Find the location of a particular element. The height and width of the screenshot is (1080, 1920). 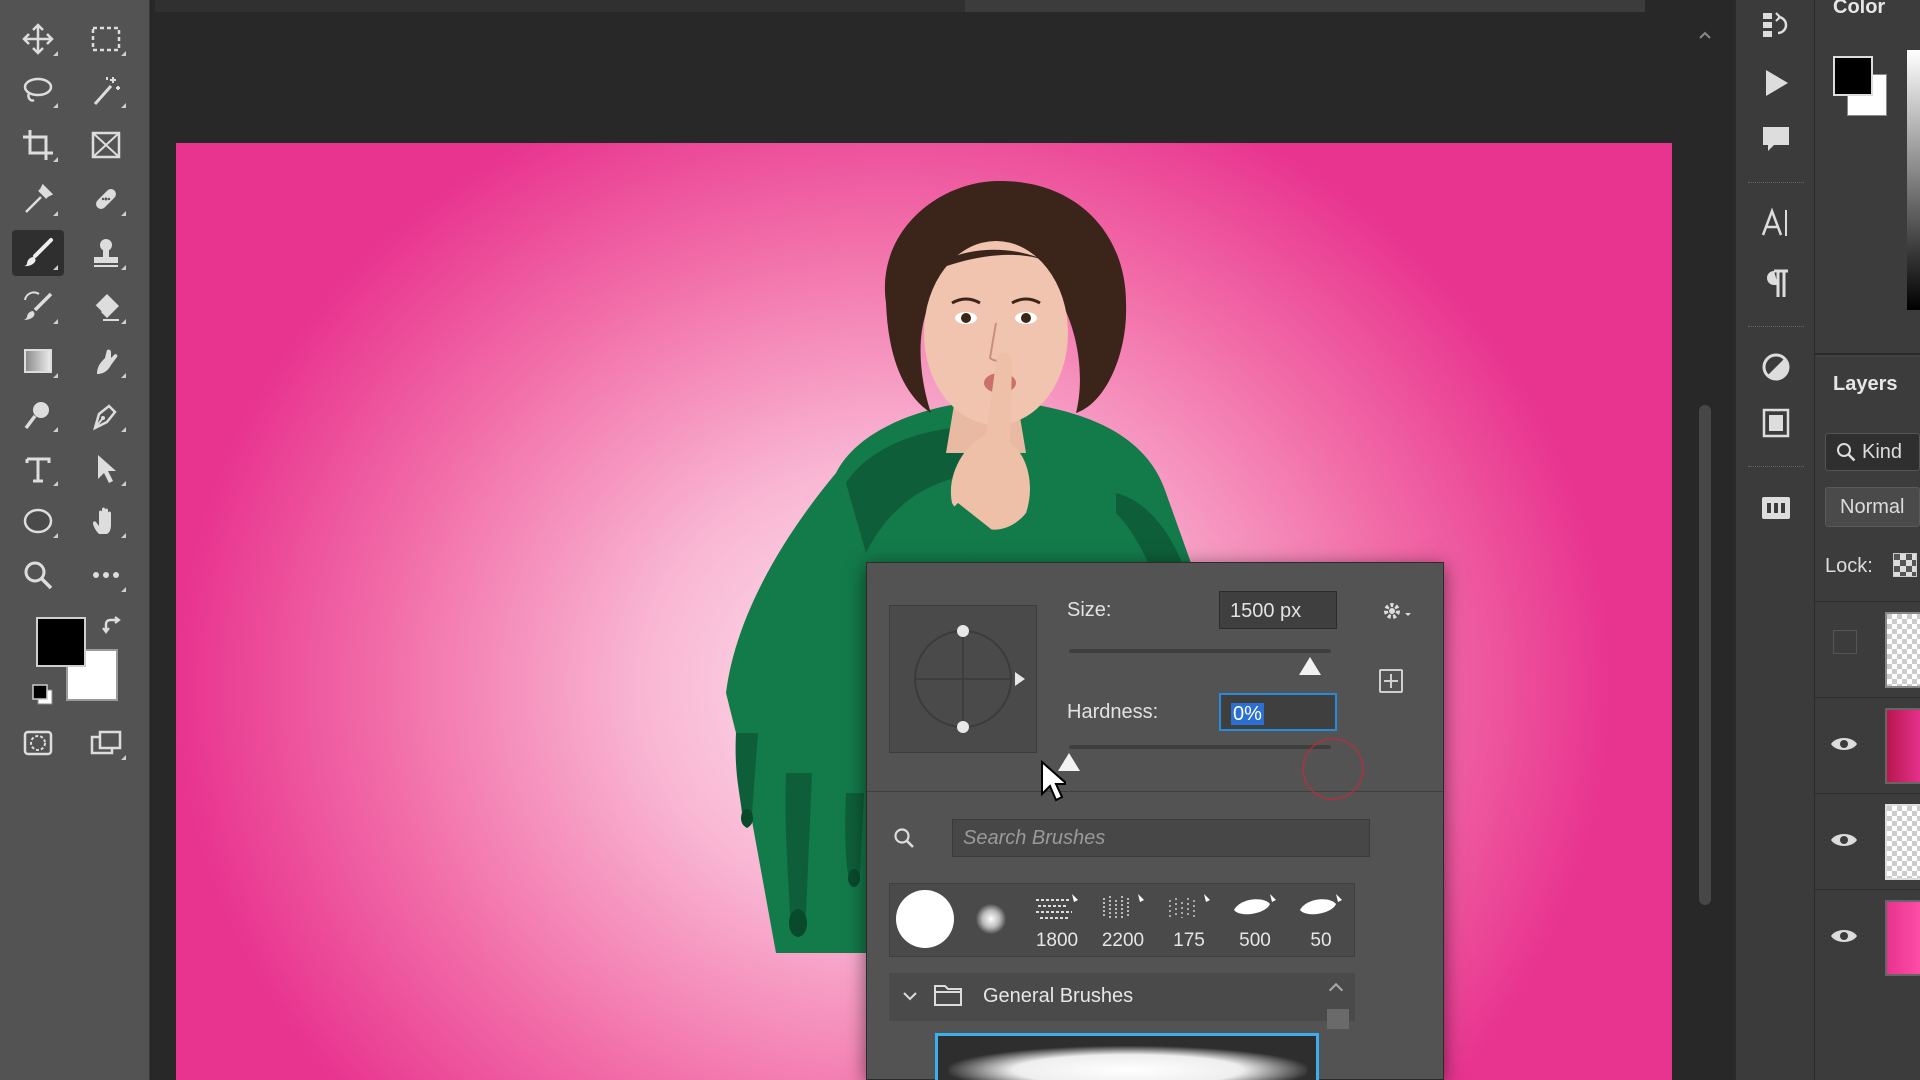

brush-tool is located at coordinates (38, 253).